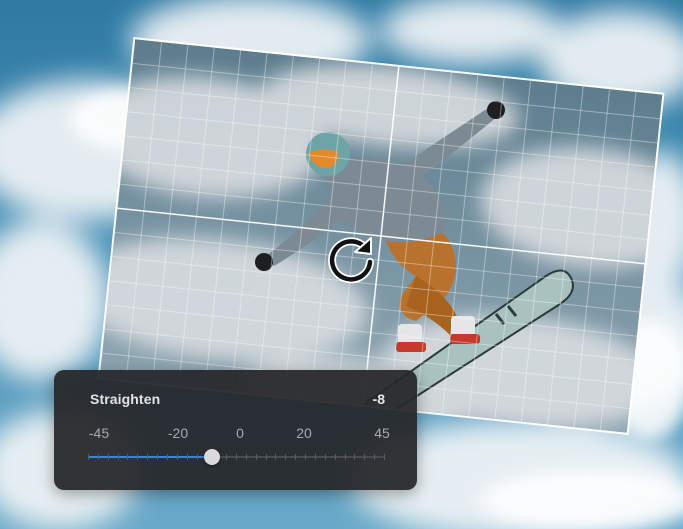 Image resolution: width=683 pixels, height=529 pixels. Describe the element at coordinates (352, 259) in the screenshot. I see `rotate-clockwise-icon` at that location.